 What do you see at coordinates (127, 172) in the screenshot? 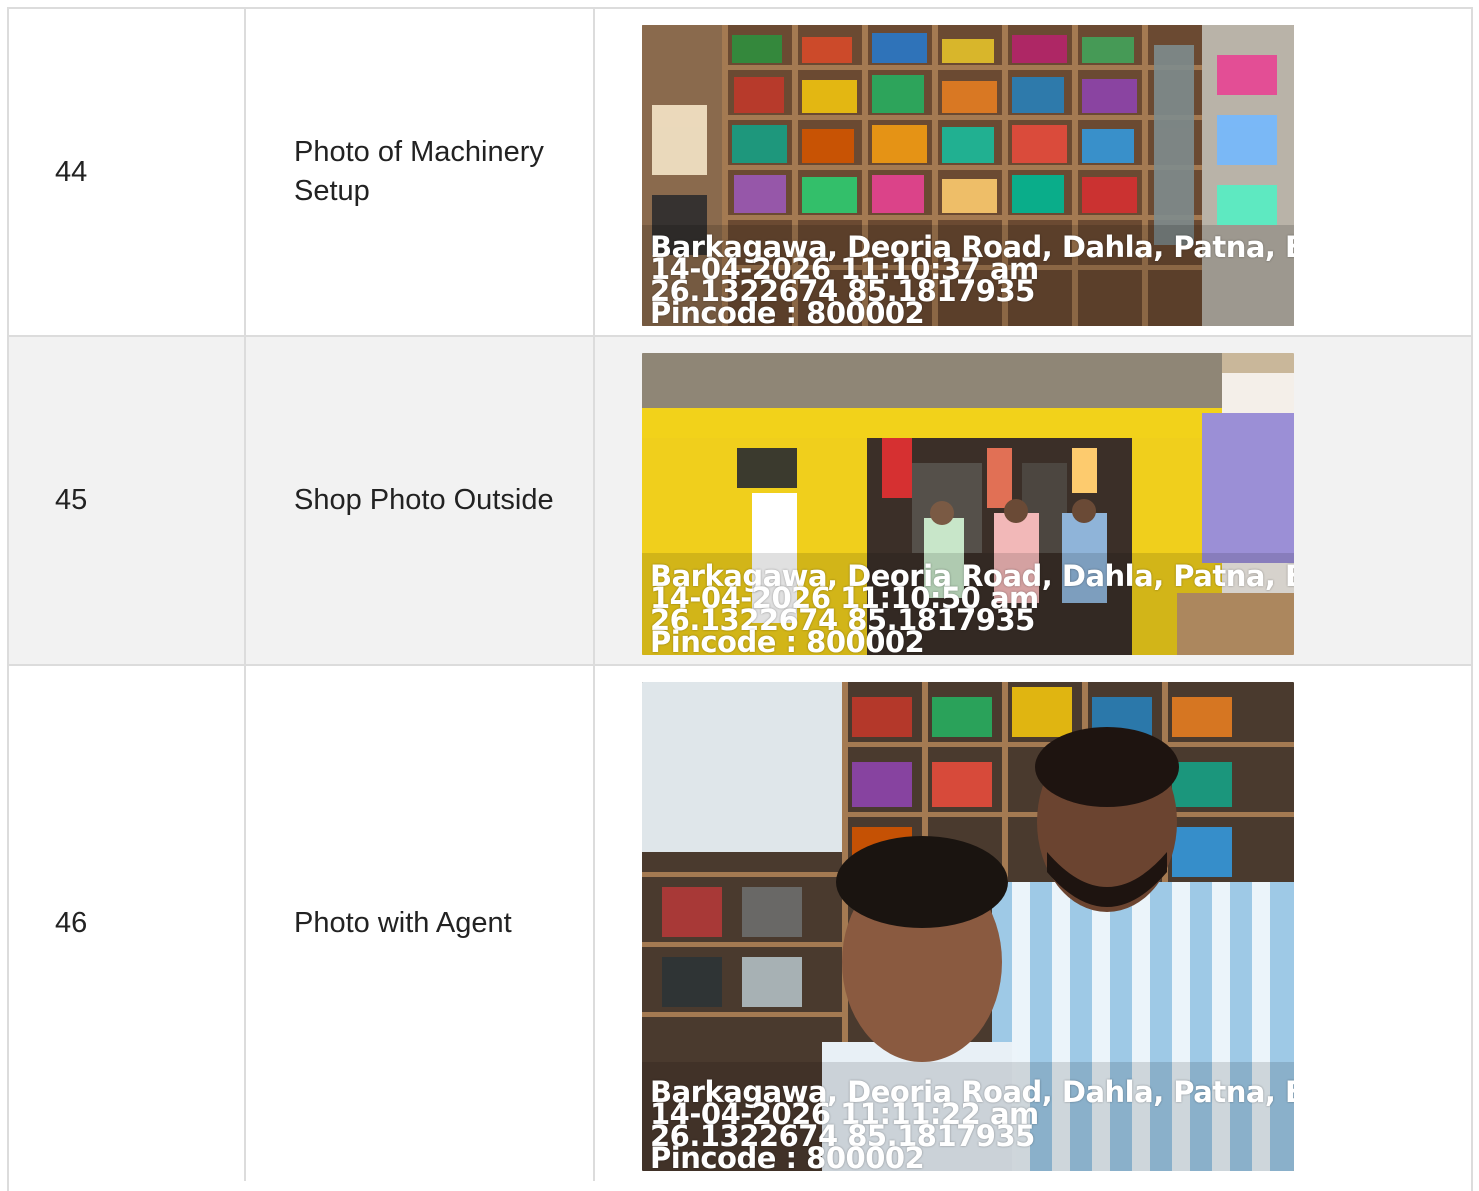
I see `row-number: 44` at bounding box center [127, 172].